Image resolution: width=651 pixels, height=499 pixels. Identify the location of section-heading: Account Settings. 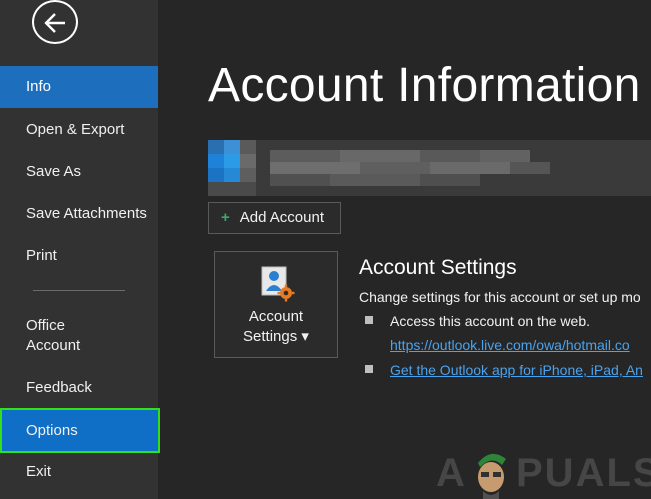
(438, 267).